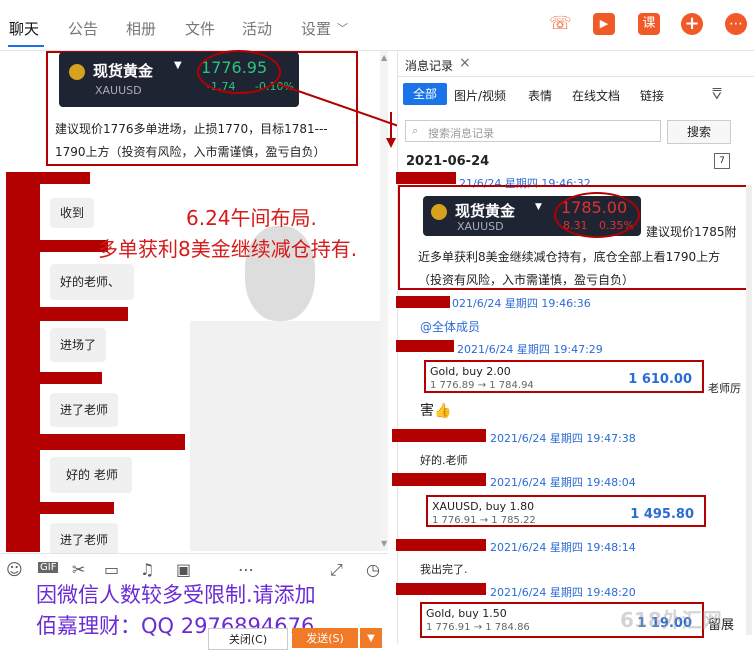 Image resolution: width=754 pixels, height=651 pixels. Describe the element at coordinates (14, 569) in the screenshot. I see `emoji-icon: ☺` at that location.